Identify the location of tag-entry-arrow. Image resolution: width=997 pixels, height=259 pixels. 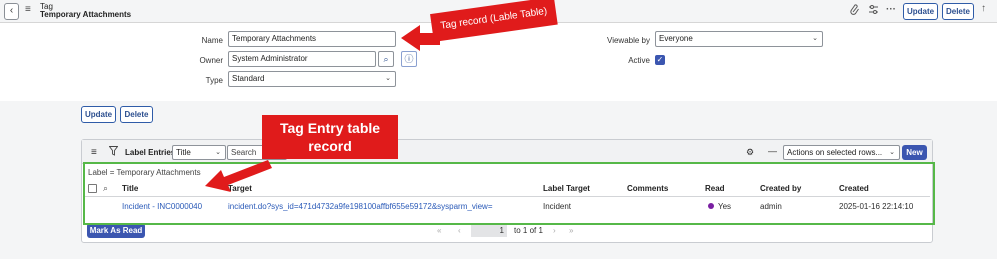
(238, 176).